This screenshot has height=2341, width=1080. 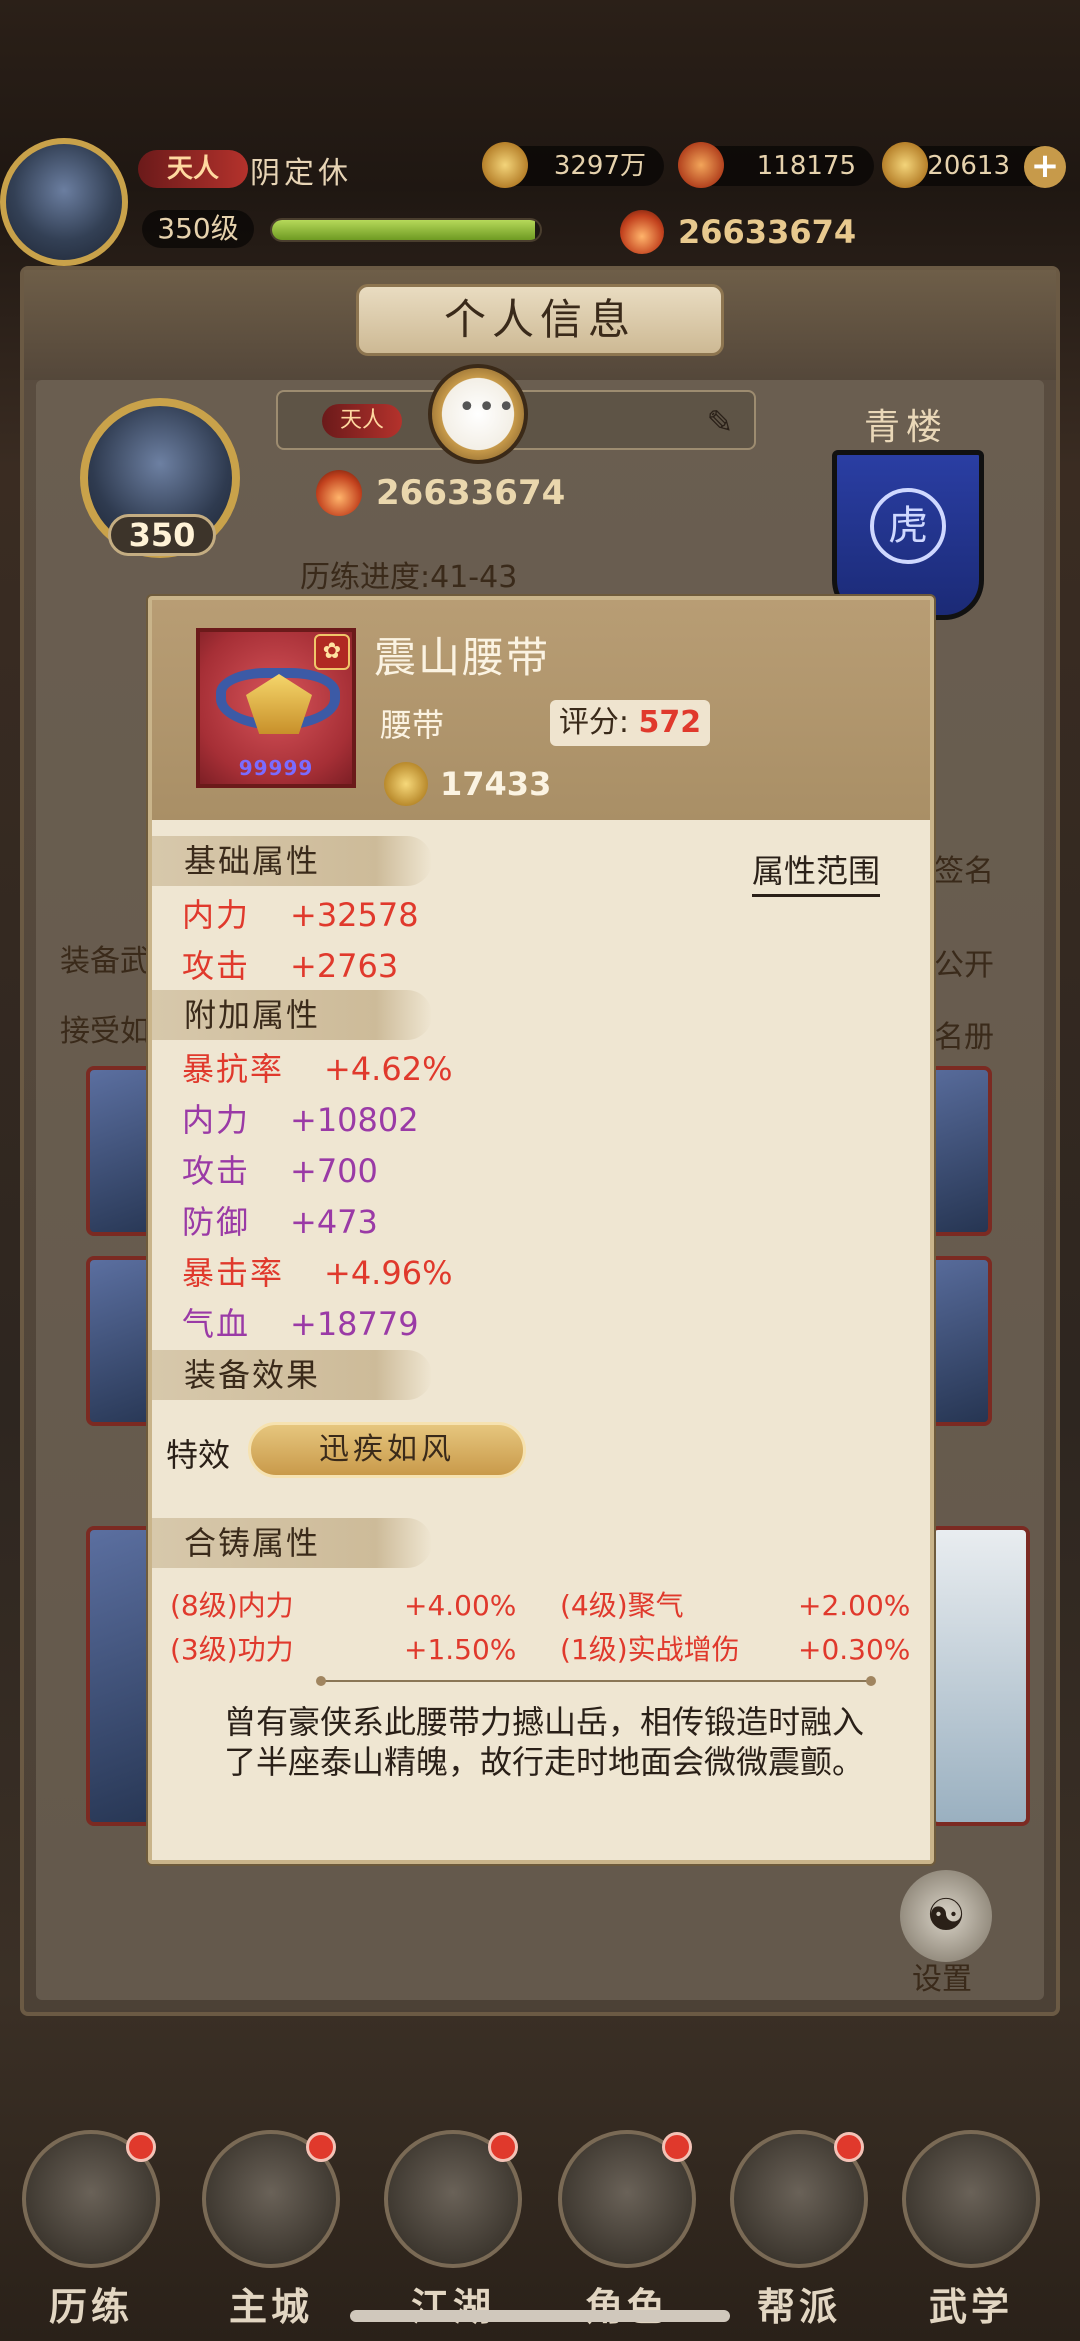 What do you see at coordinates (232, 1605) in the screenshot?
I see `fuse-stat-label: (8级)内力` at bounding box center [232, 1605].